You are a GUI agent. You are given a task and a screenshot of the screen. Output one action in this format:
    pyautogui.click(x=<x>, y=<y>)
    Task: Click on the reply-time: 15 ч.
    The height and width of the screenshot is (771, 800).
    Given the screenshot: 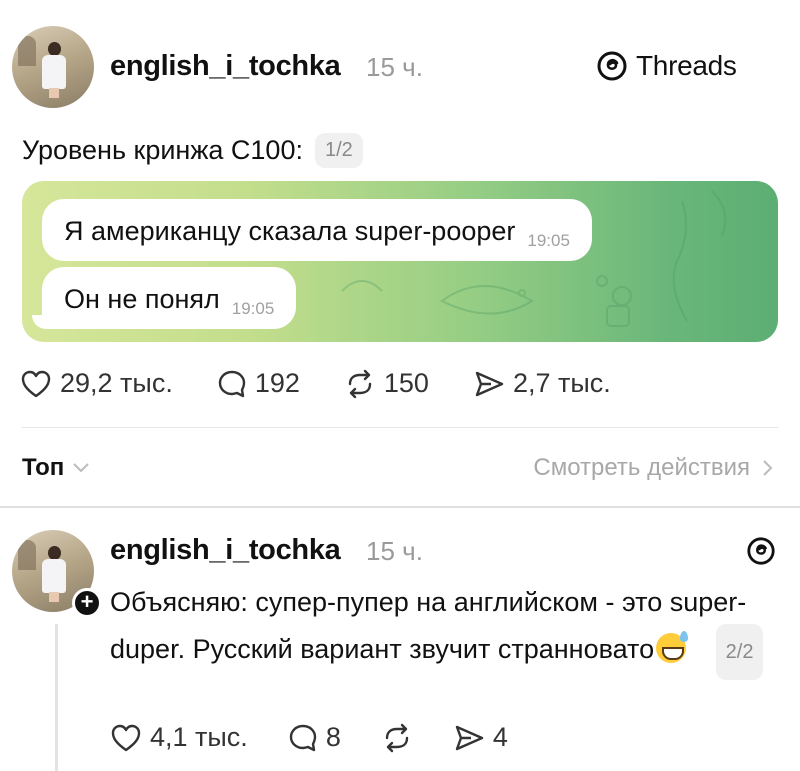 What is the action you would take?
    pyautogui.click(x=394, y=551)
    